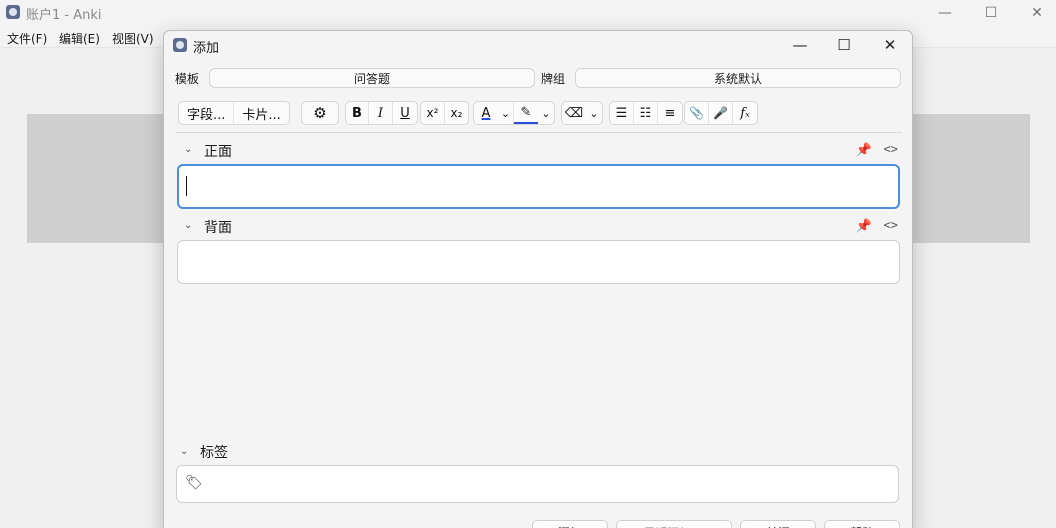 This screenshot has width=1056, height=528. What do you see at coordinates (738, 78) in the screenshot?
I see `deck-selector: 系统默认` at bounding box center [738, 78].